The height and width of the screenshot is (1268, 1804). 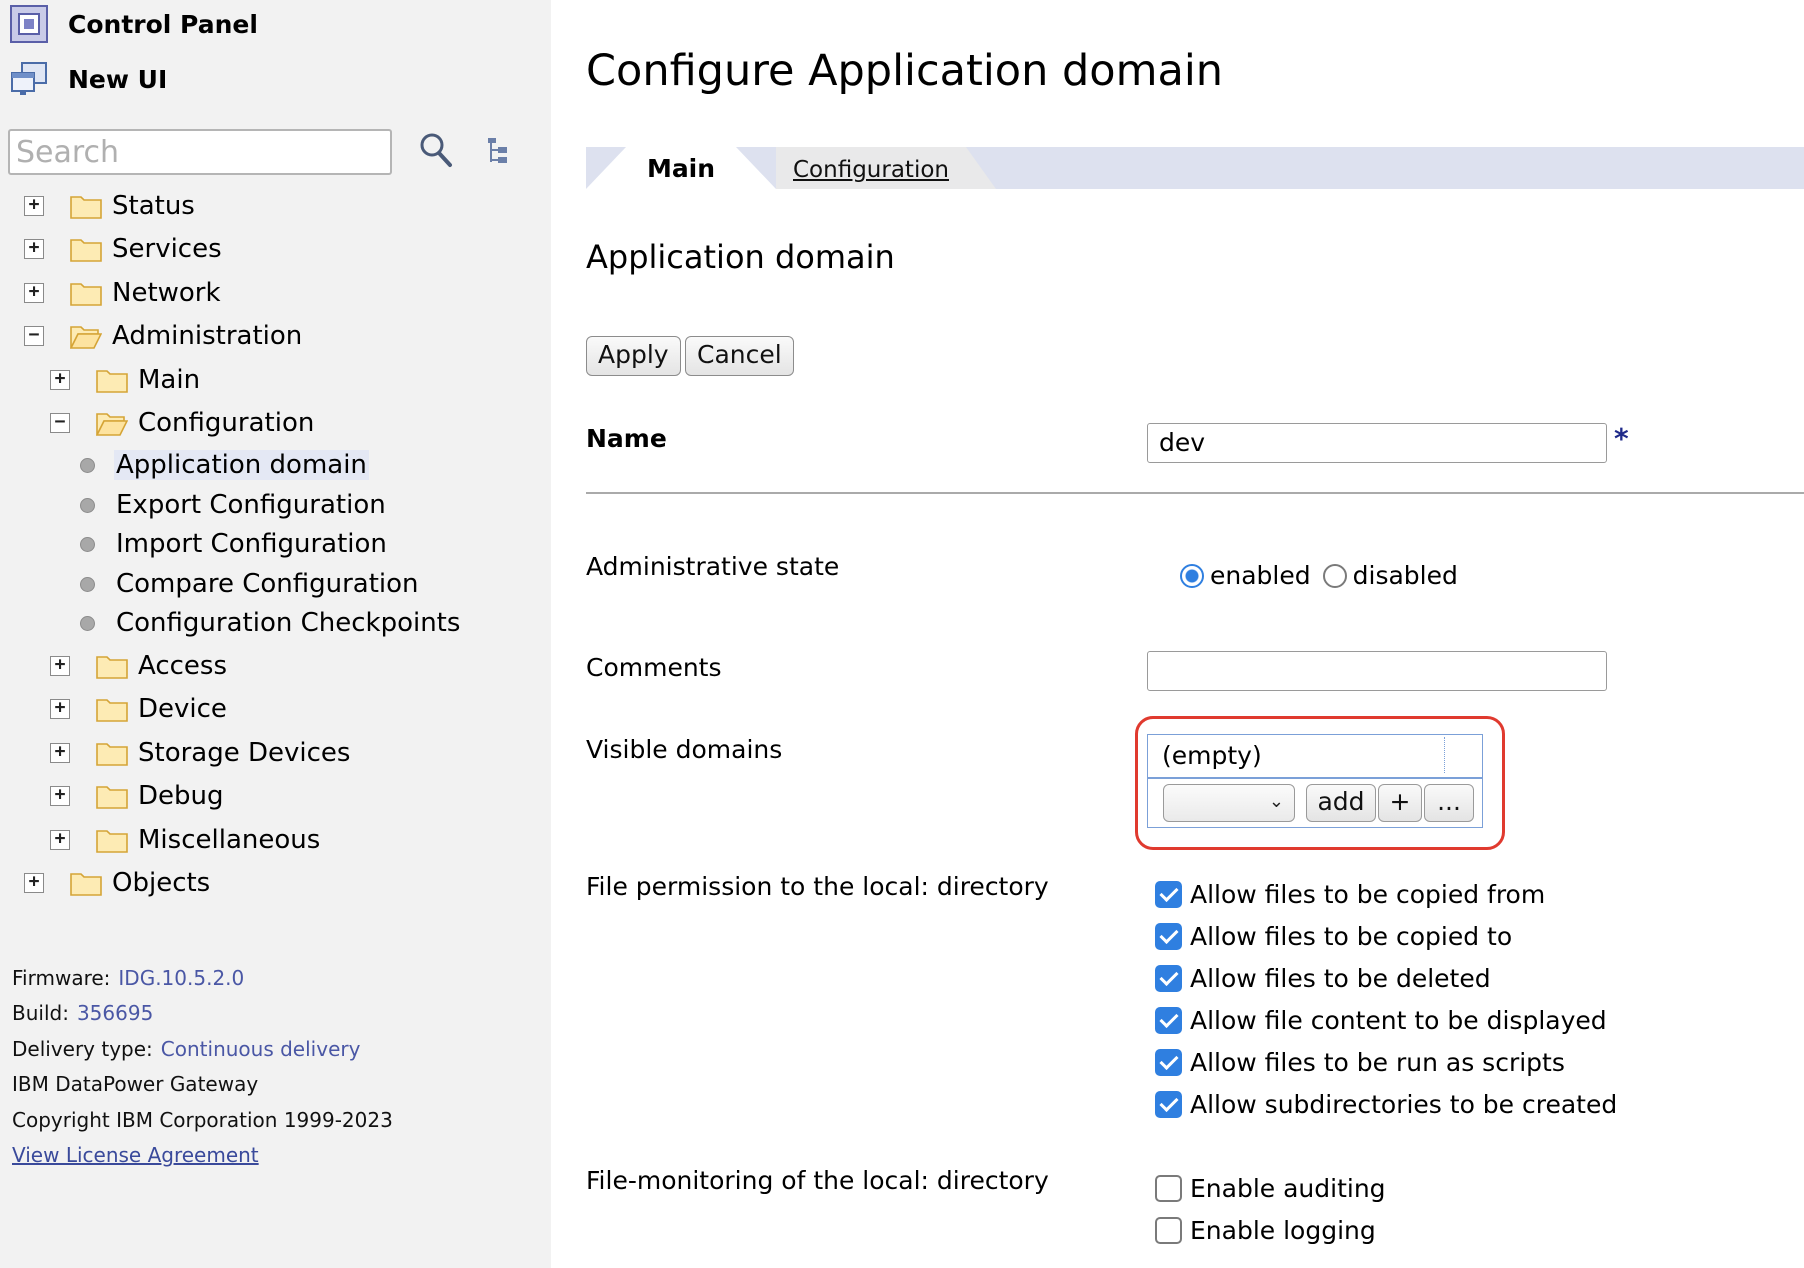 I want to click on delivery-info: Delivery type: Continuous delivery, so click(x=186, y=1049).